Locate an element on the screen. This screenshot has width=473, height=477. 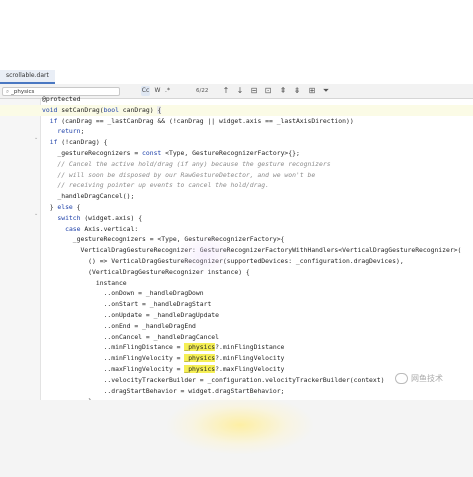
code-text: ..onStart = _handleDragStart is located at coordinates (127, 304).